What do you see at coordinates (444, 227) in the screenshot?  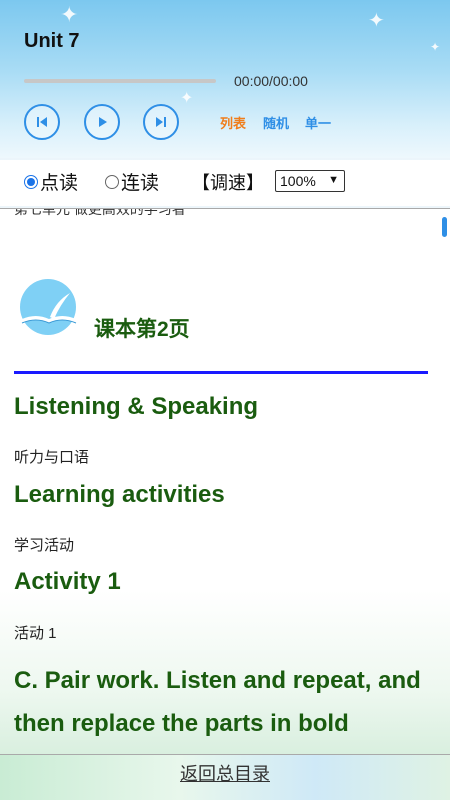 I see `scrollbar-thumb` at bounding box center [444, 227].